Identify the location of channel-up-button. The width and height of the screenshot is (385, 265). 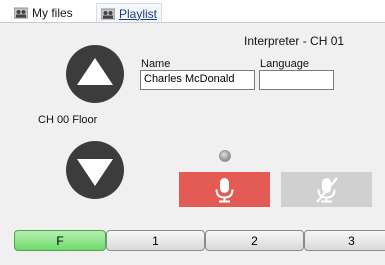
(95, 74).